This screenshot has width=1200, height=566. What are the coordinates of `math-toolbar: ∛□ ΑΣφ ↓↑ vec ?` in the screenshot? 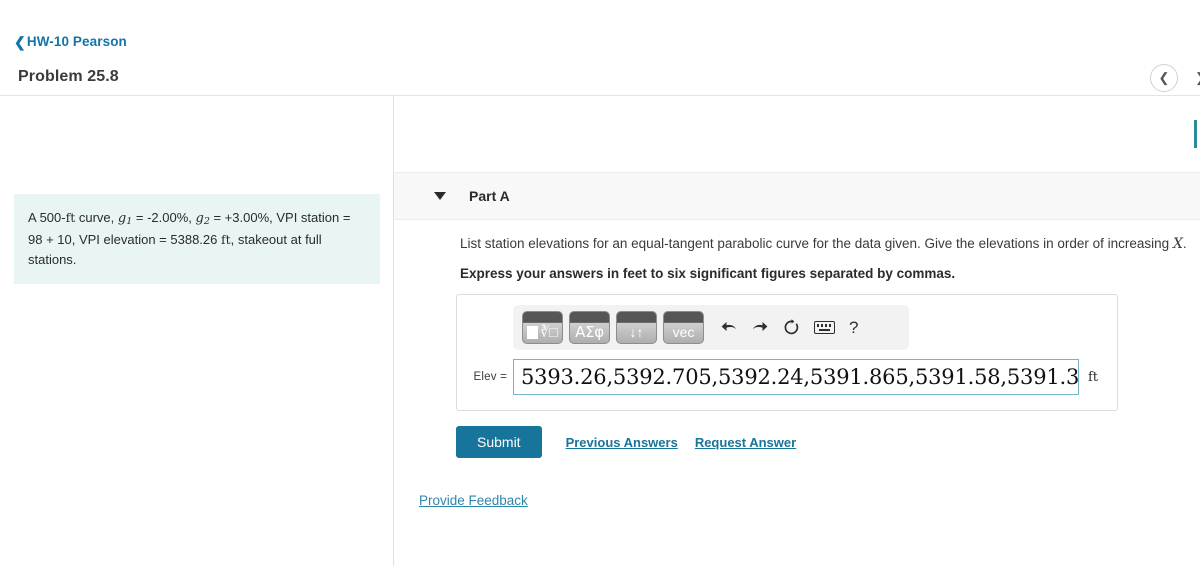 It's located at (711, 327).